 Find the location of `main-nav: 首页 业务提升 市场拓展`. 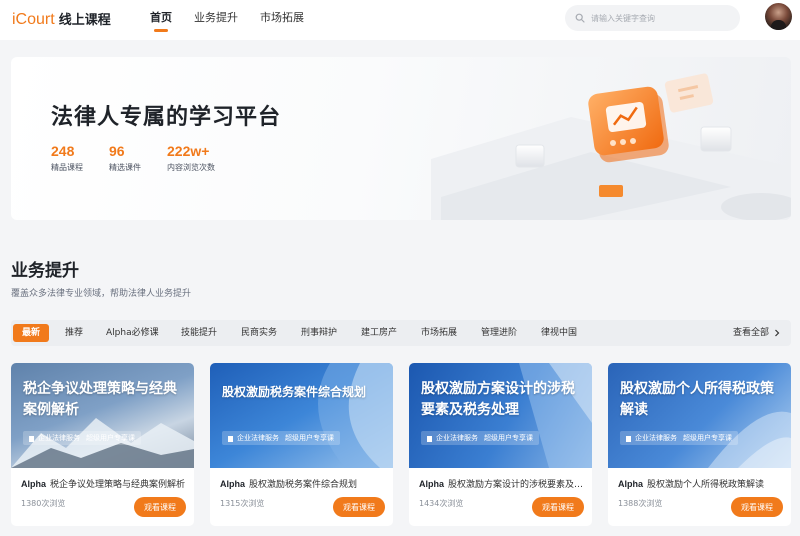

main-nav: 首页 业务提升 市场拓展 is located at coordinates (238, 20).